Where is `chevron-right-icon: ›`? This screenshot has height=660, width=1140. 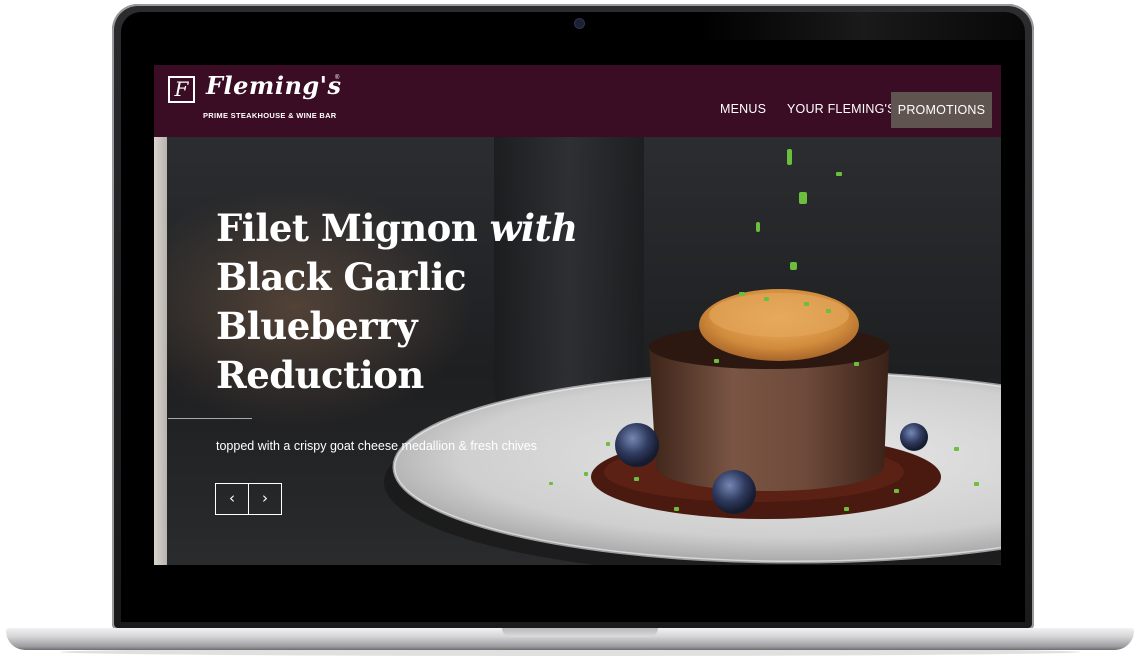
chevron-right-icon: › is located at coordinates (265, 498).